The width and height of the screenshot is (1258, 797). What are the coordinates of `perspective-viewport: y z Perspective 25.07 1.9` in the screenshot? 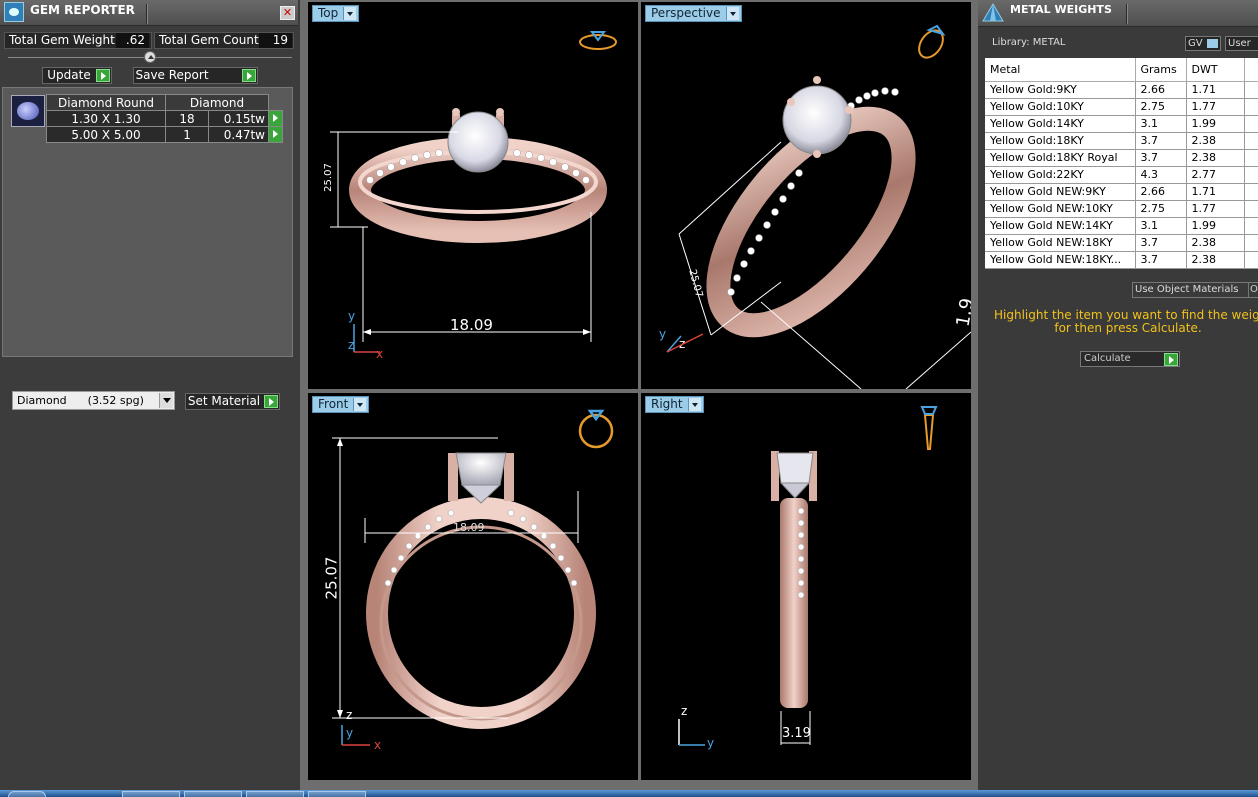 It's located at (806, 195).